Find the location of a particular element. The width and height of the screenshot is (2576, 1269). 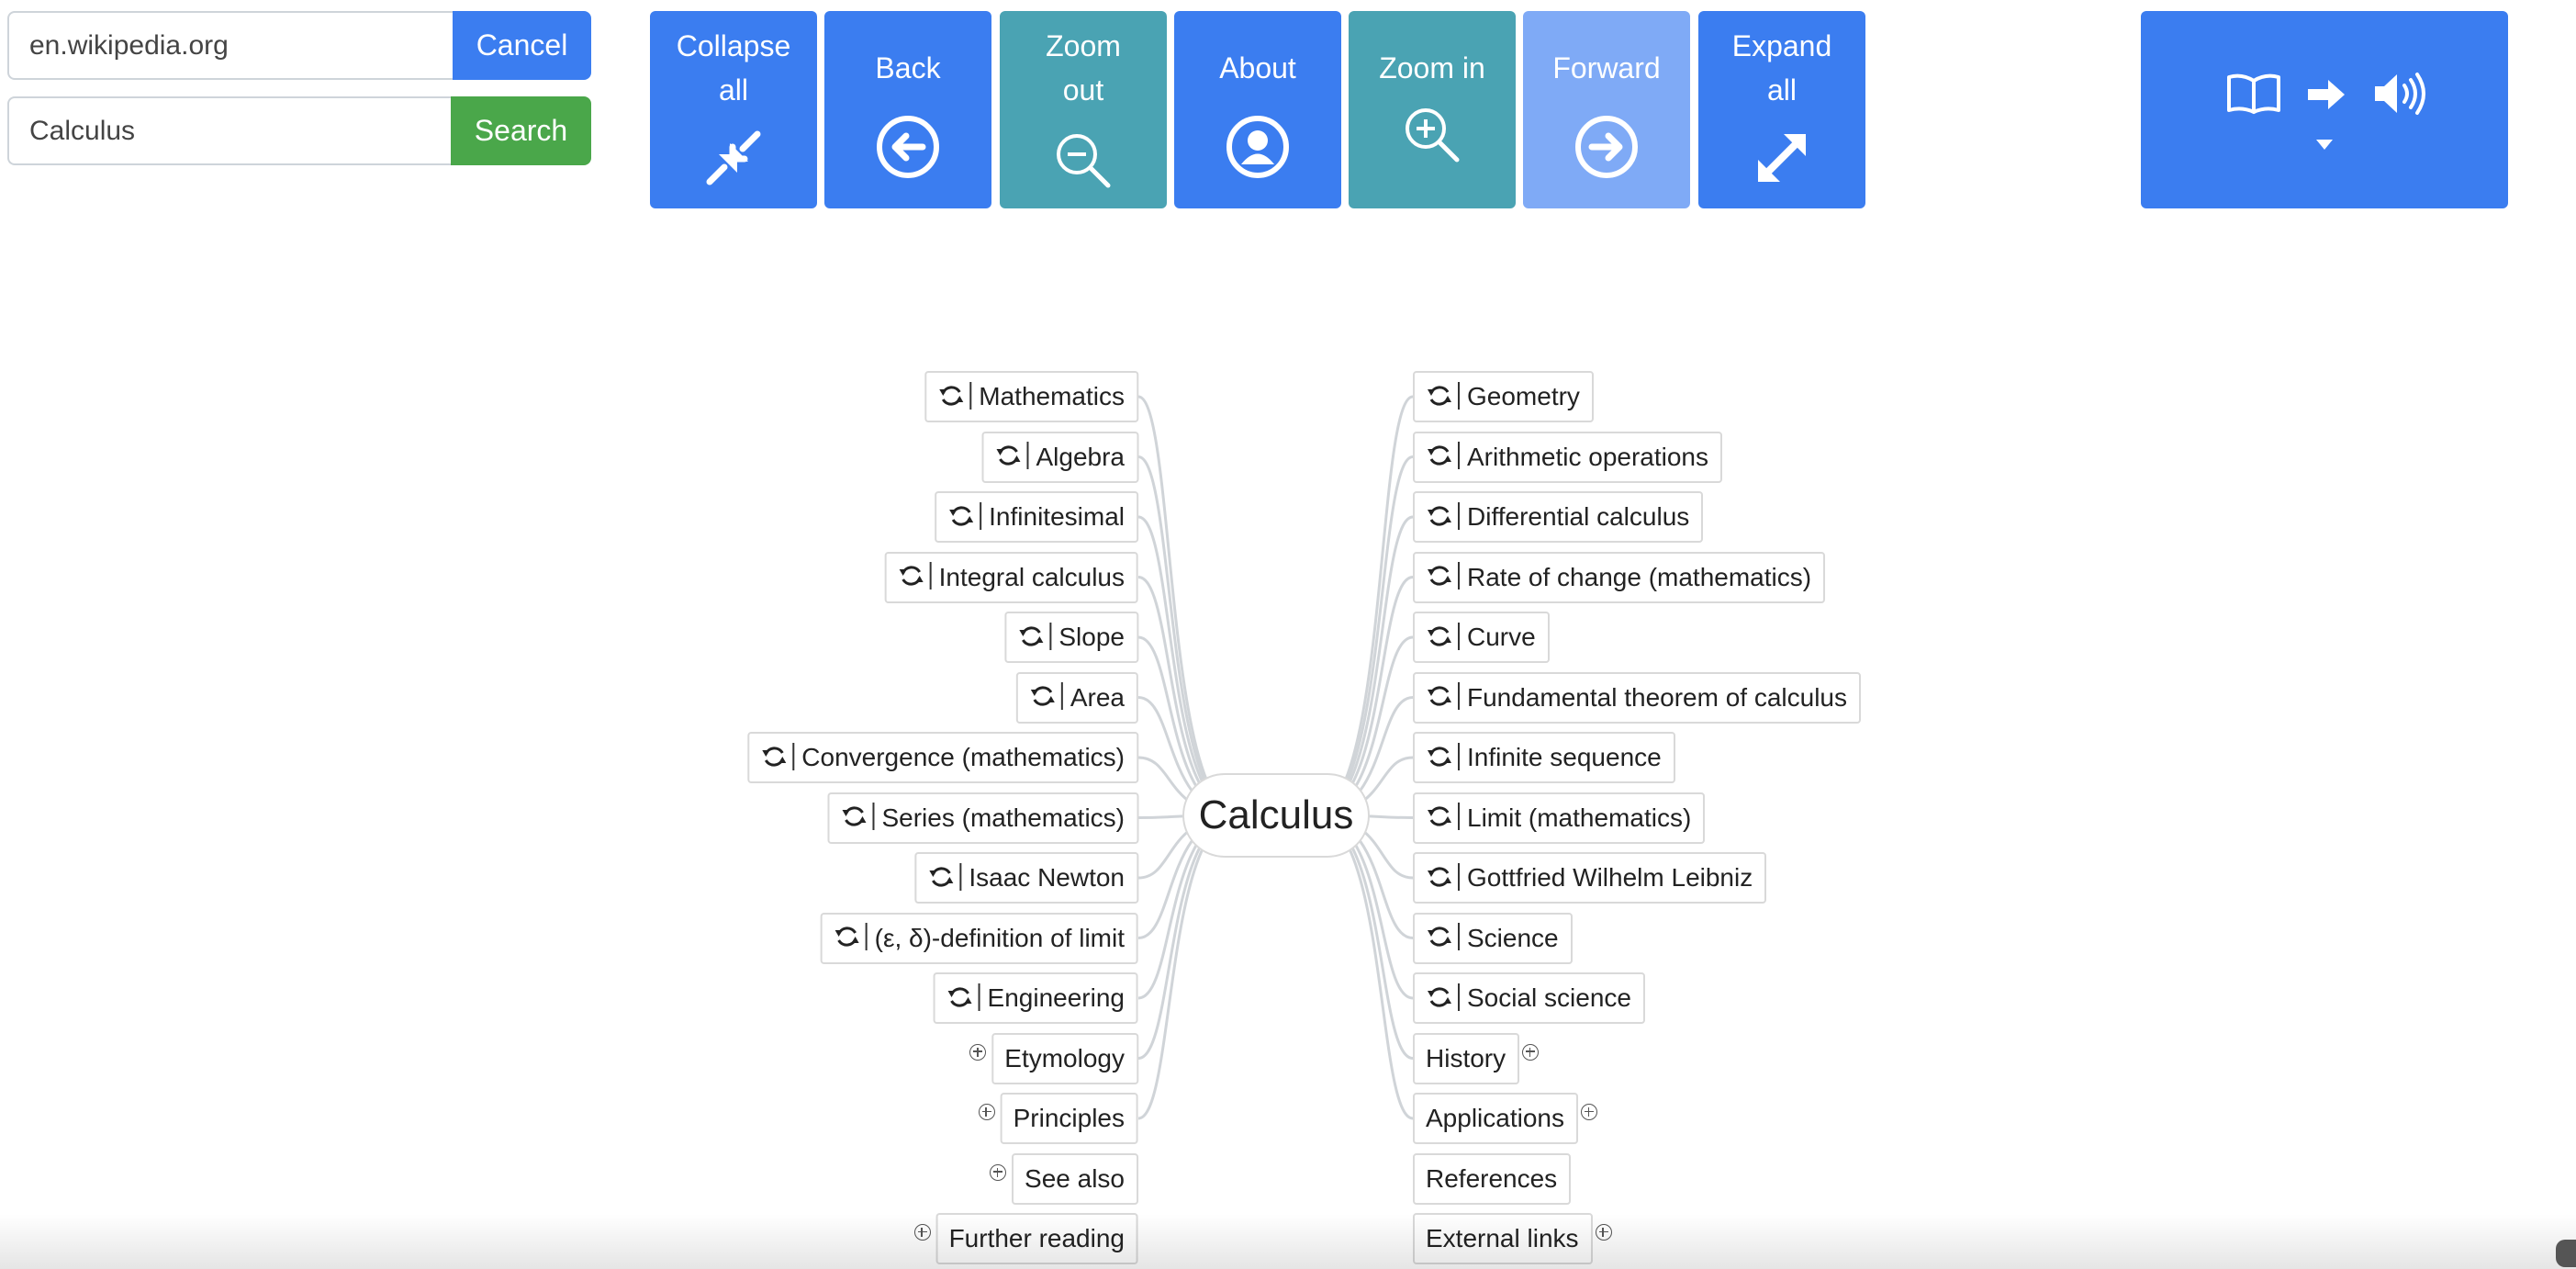

topic-label: Fundamental theorem of calculus is located at coordinates (1657, 697).